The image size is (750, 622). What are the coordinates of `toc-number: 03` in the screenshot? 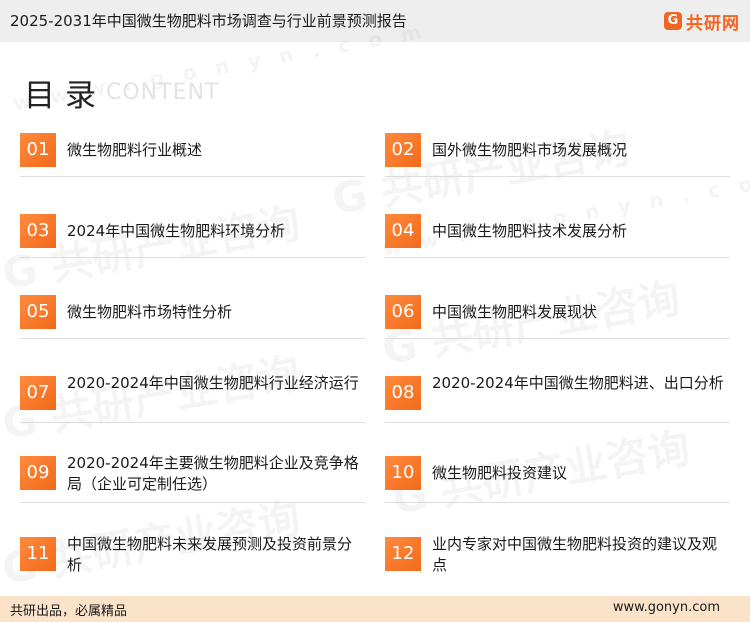 It's located at (38, 231).